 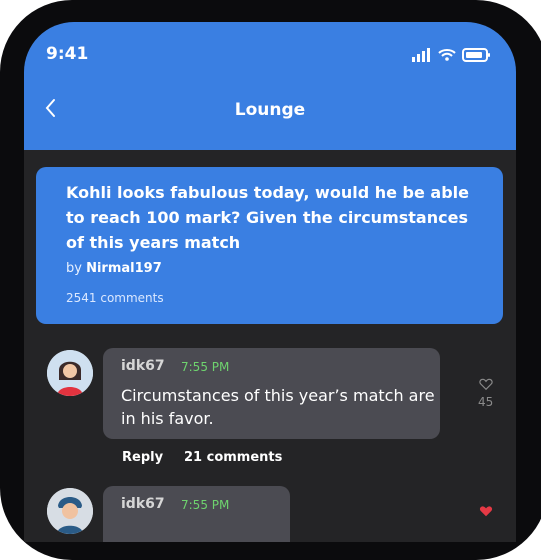 What do you see at coordinates (486, 384) in the screenshot?
I see `heart-outline-icon` at bounding box center [486, 384].